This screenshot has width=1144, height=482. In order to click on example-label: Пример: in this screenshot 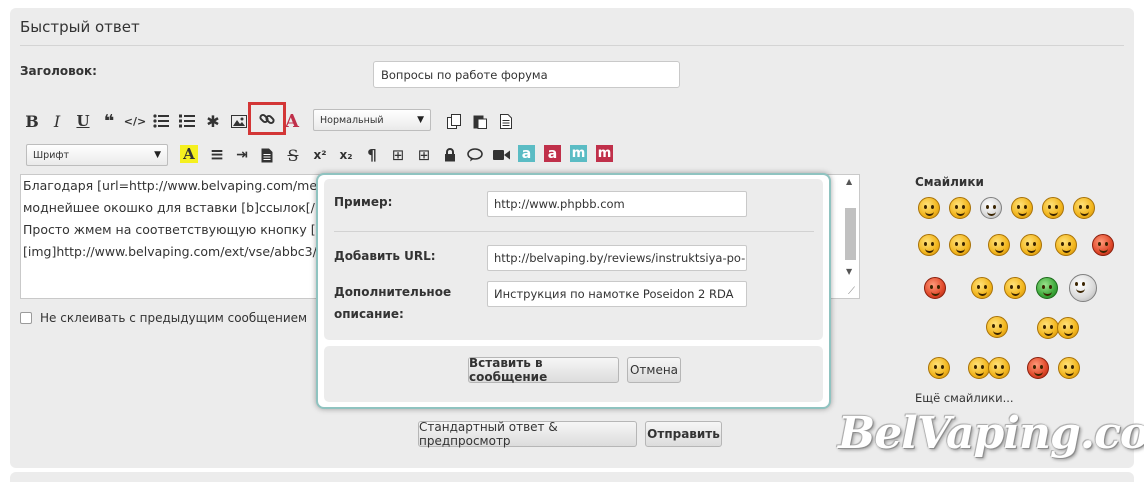, I will do `click(363, 202)`.